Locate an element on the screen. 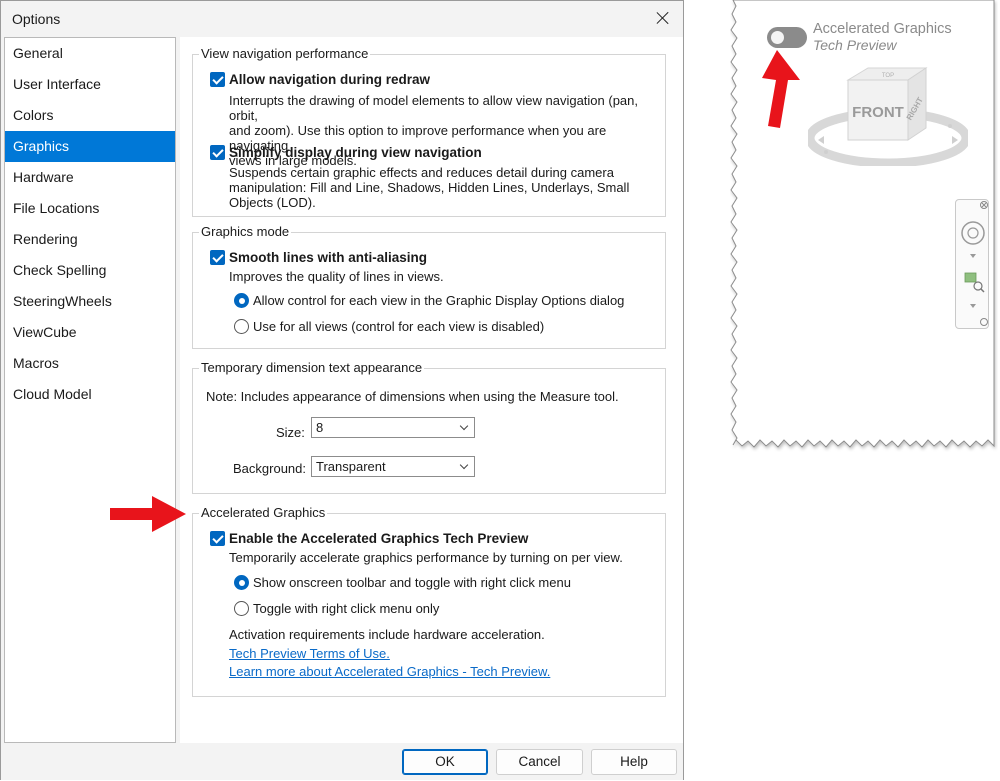  nav-item-graphics: Graphics is located at coordinates (90, 146).